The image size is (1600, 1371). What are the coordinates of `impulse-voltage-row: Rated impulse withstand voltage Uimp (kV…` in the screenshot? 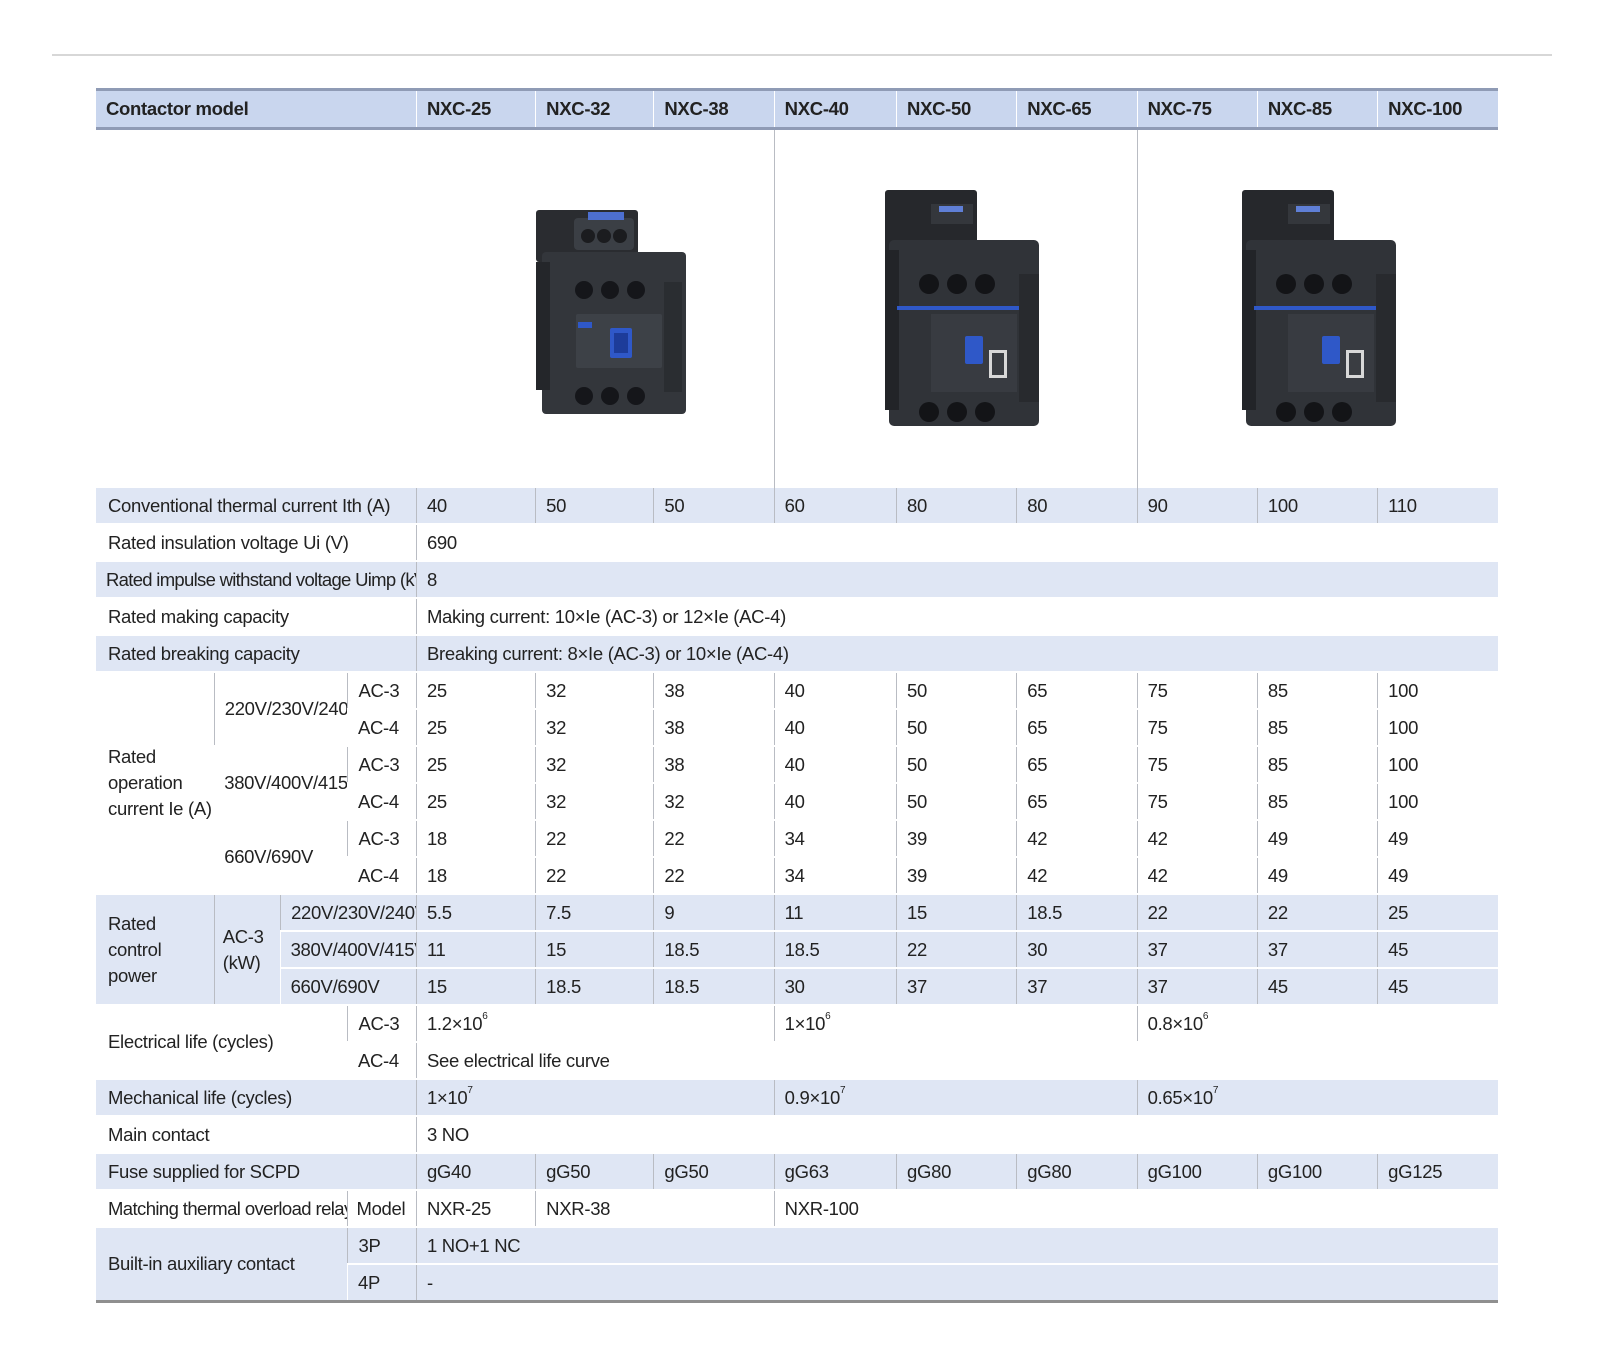 It's located at (797, 580).